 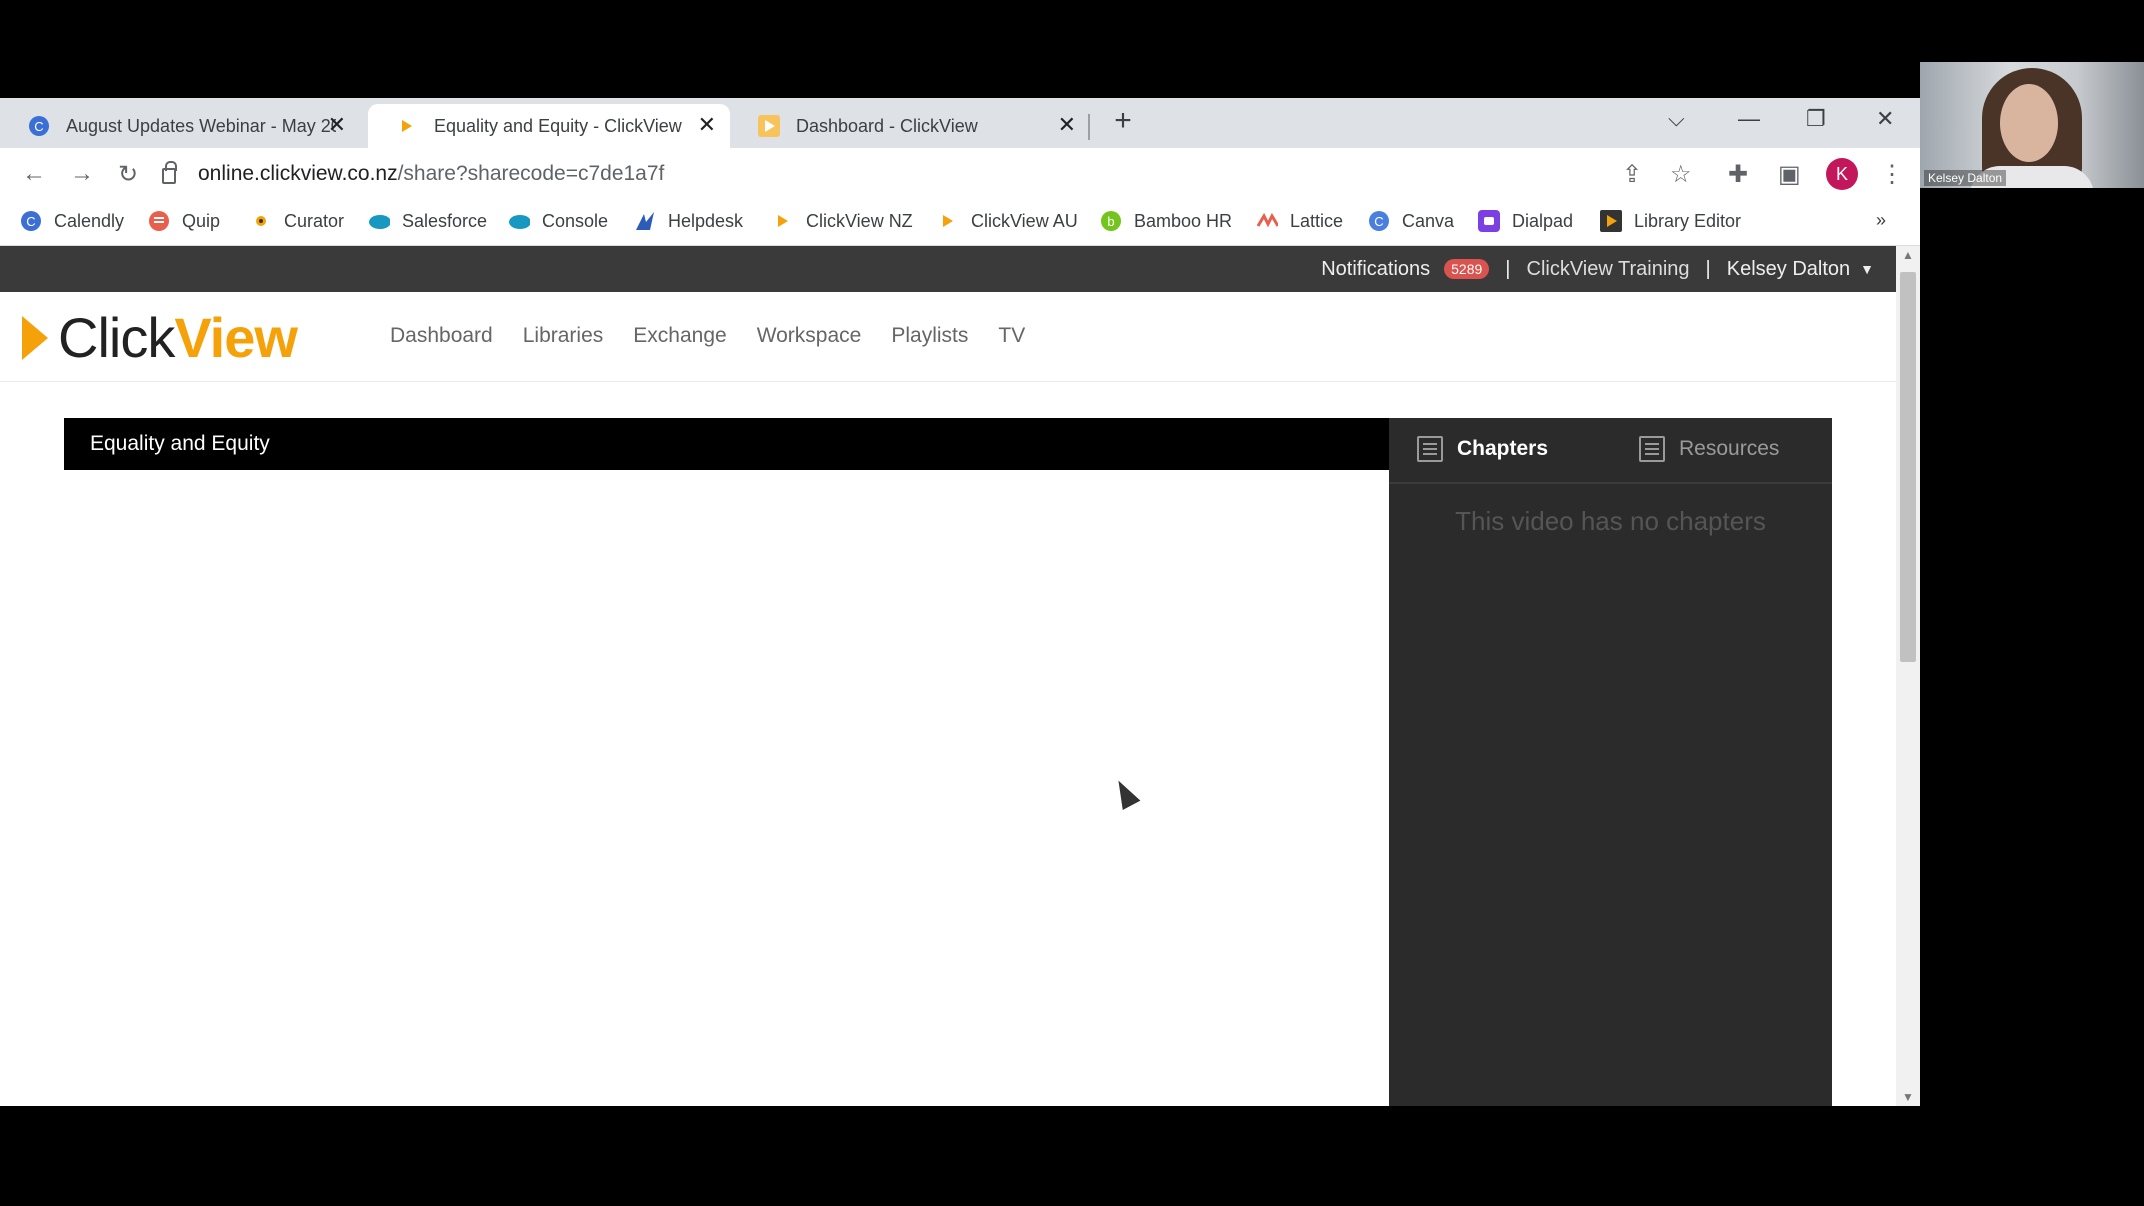 I want to click on scrollbar: ▲ ▼, so click(x=1908, y=676).